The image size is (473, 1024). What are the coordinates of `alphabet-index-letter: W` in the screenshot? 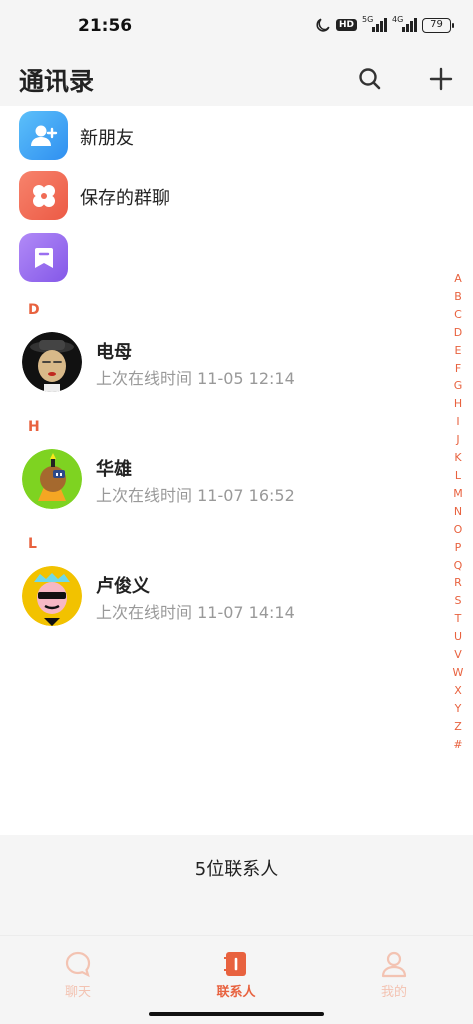 It's located at (458, 673).